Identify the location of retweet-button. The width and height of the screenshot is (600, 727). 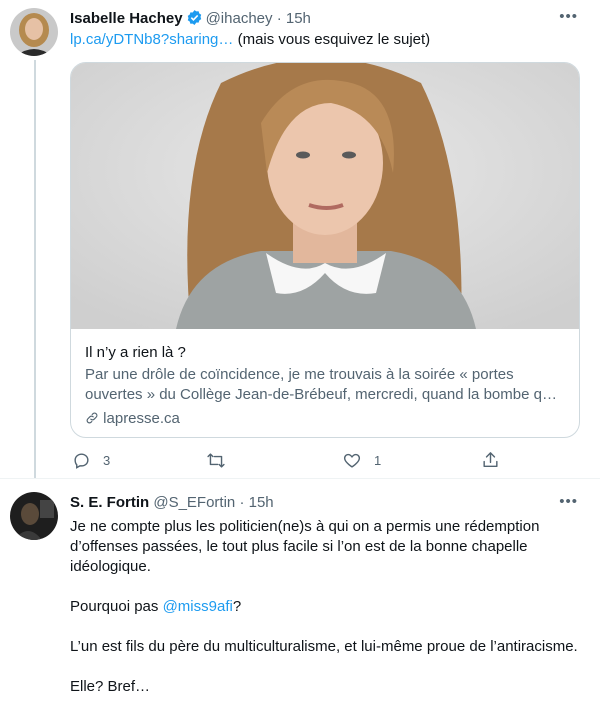
(222, 460).